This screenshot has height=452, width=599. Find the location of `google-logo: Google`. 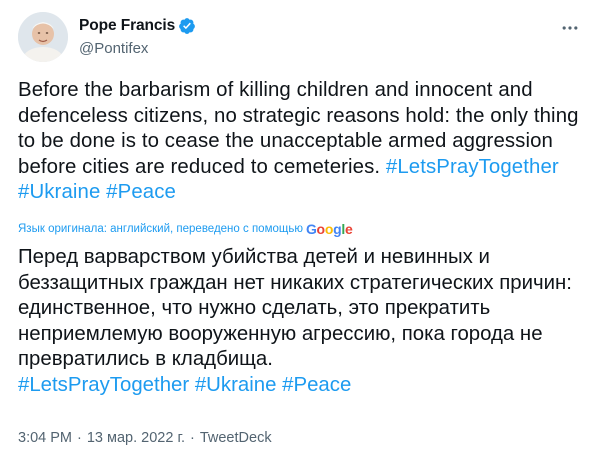

google-logo: Google is located at coordinates (329, 229).